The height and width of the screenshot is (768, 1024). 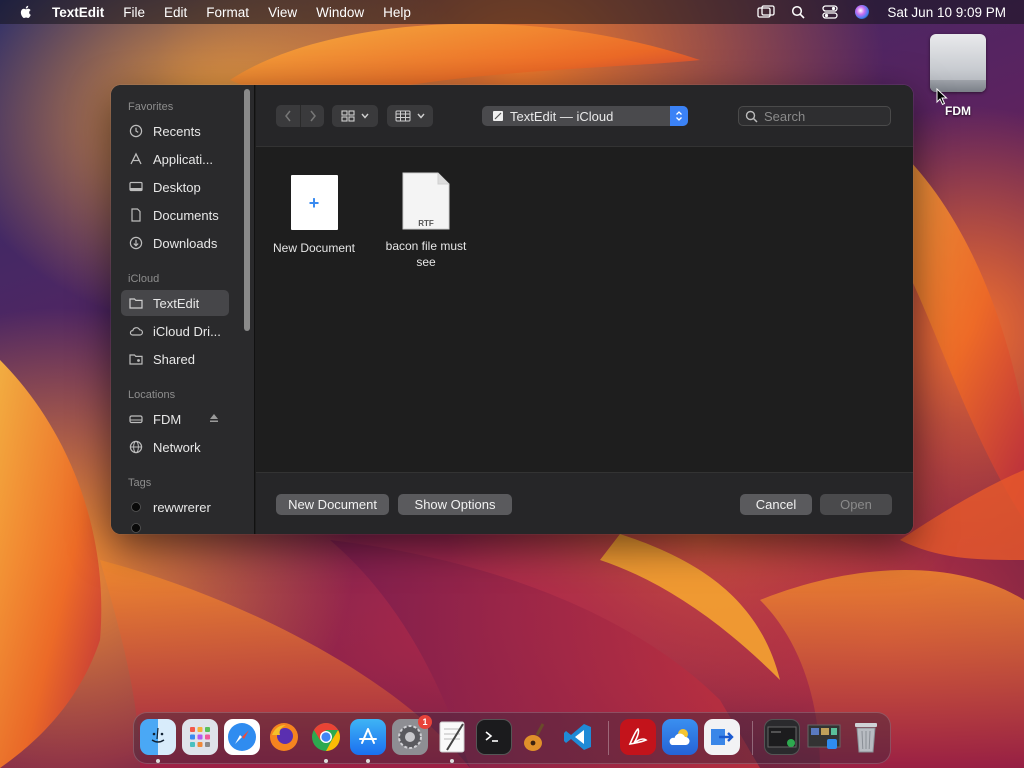 I want to click on menu-edit: Edit, so click(x=175, y=12).